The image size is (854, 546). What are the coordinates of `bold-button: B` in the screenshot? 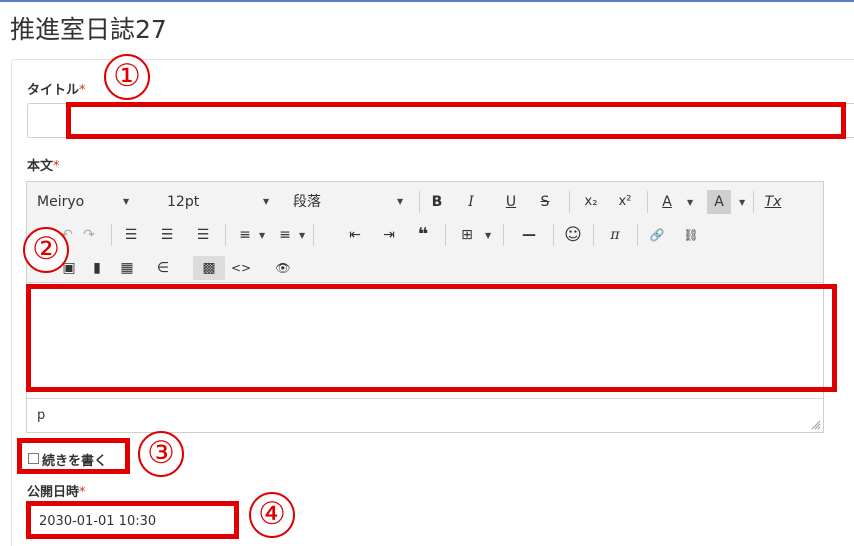 It's located at (437, 202).